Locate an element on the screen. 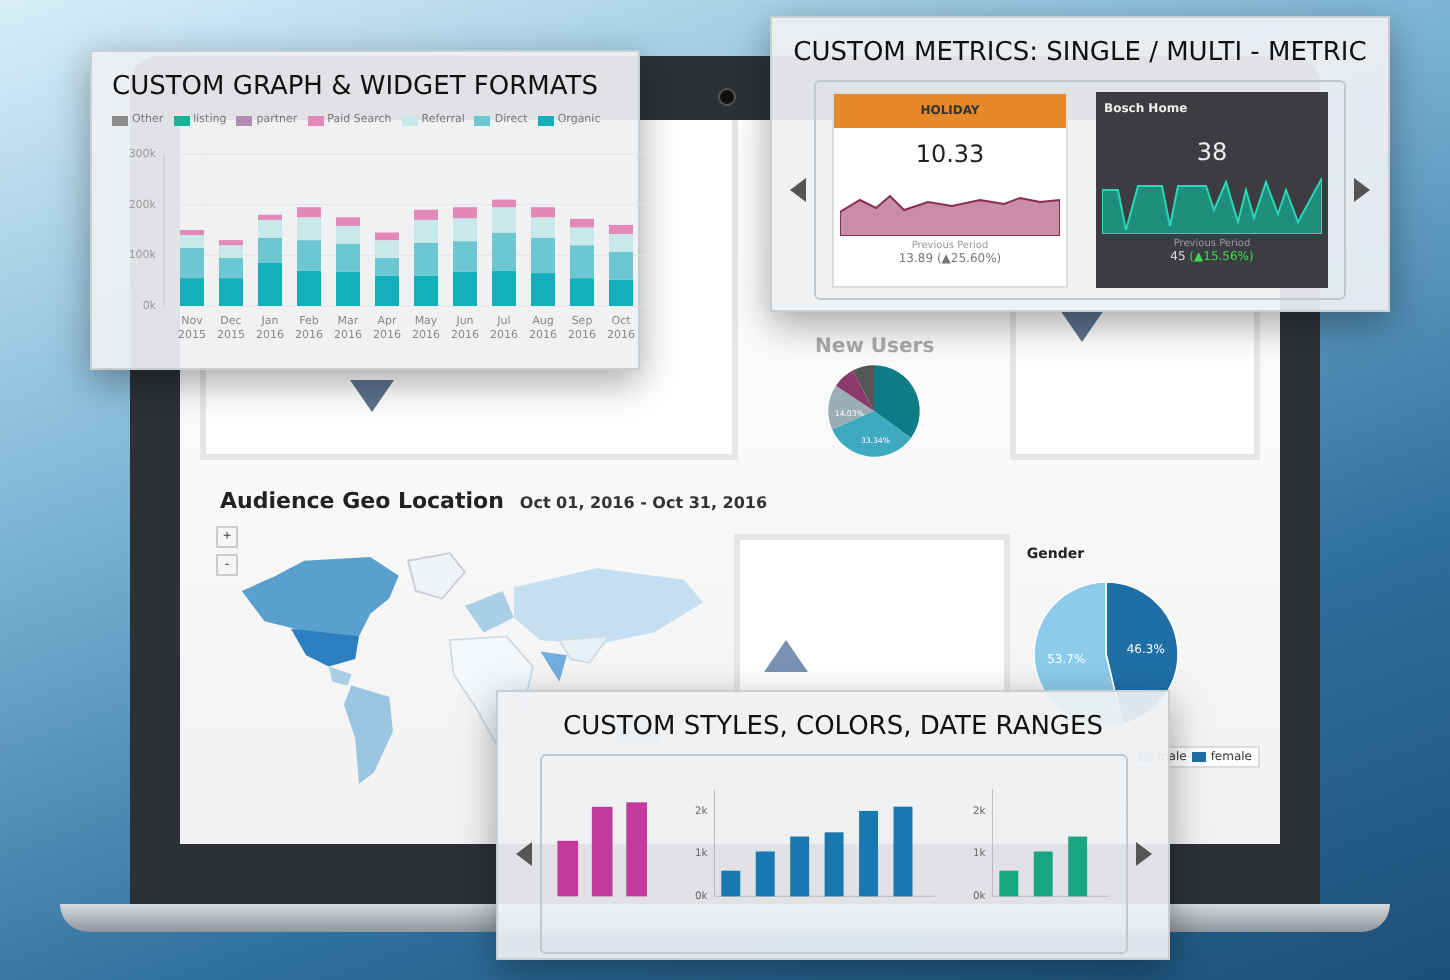  metric-value: 38 is located at coordinates (1212, 152).